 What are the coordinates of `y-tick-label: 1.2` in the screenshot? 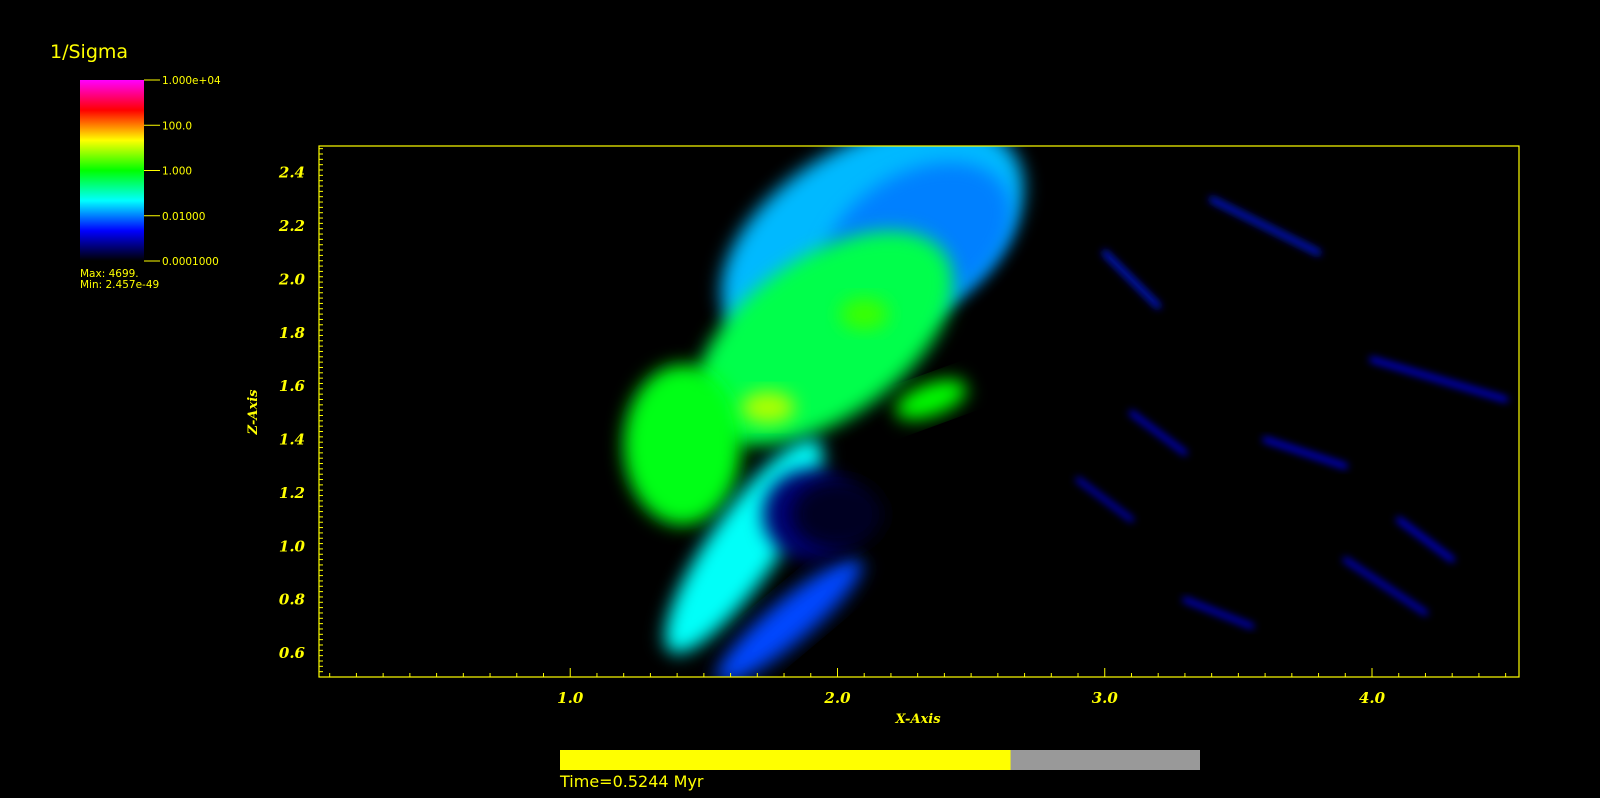 It's located at (292, 493).